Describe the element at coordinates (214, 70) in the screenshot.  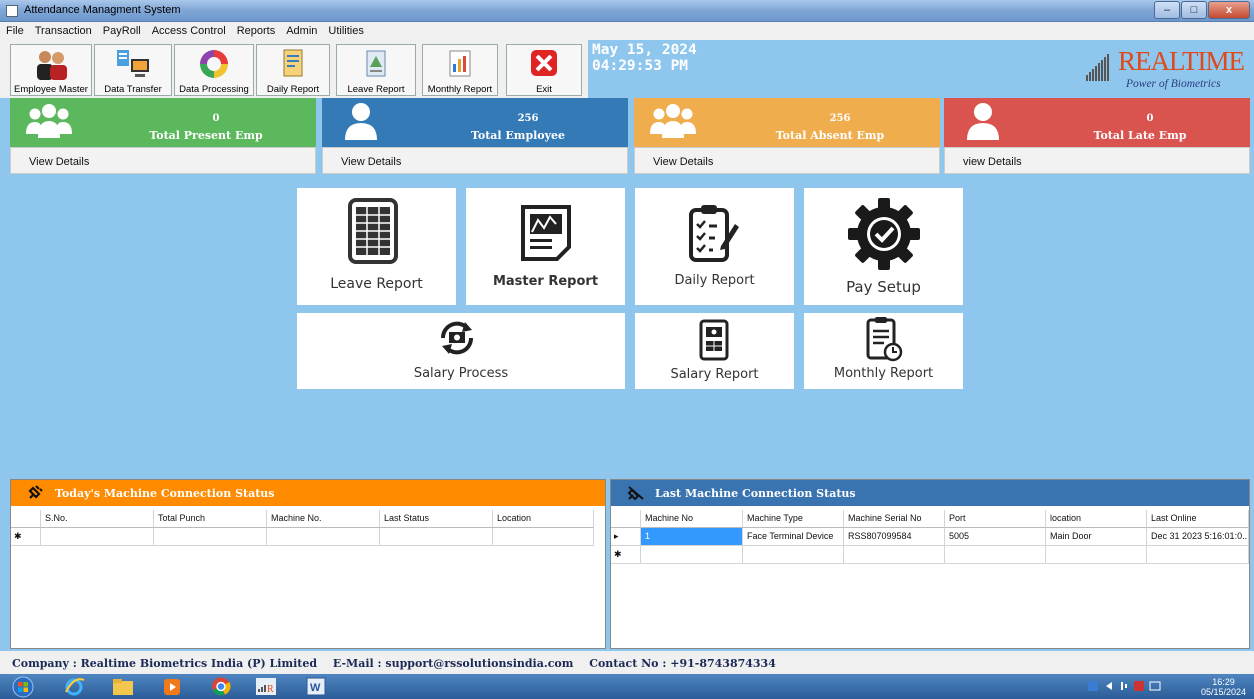
I see `data-processing-button: Data Processing` at that location.